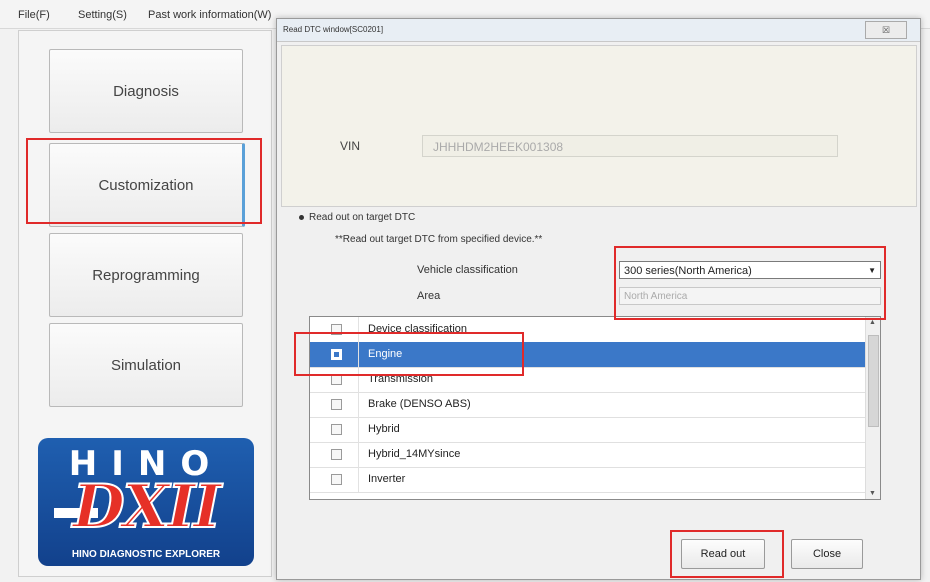 Image resolution: width=930 pixels, height=582 pixels. What do you see at coordinates (588, 380) in the screenshot?
I see `list-item: Transmission` at bounding box center [588, 380].